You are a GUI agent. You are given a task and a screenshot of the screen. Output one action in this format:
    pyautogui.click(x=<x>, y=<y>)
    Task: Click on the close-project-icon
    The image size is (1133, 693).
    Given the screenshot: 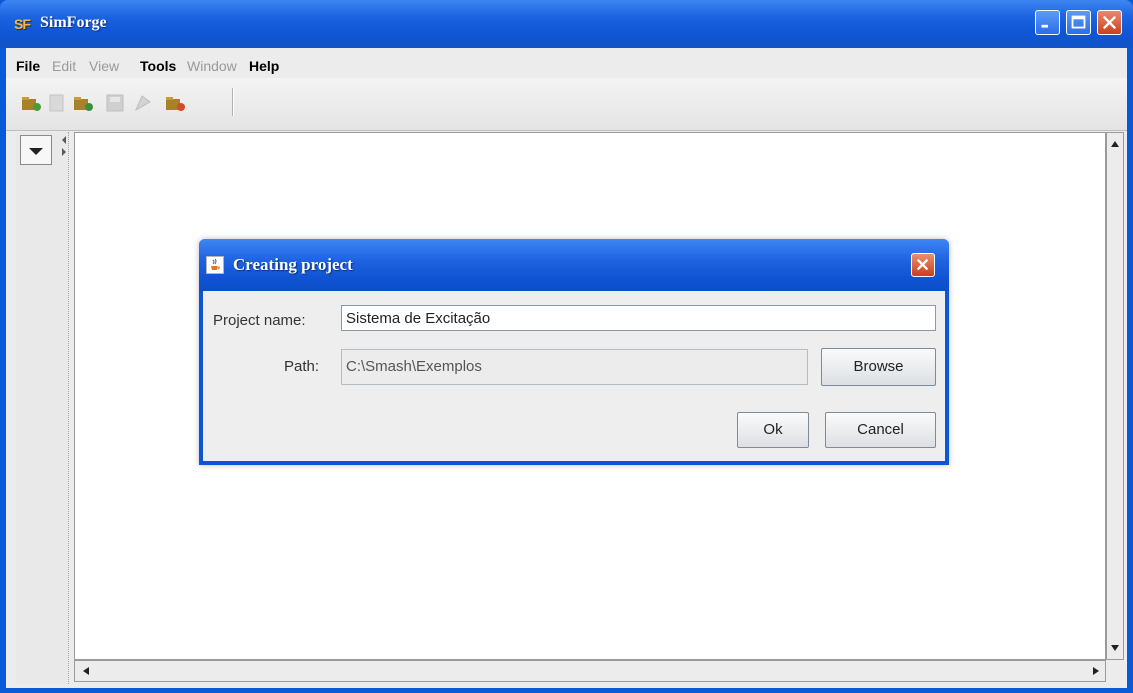 What is the action you would take?
    pyautogui.click(x=175, y=103)
    